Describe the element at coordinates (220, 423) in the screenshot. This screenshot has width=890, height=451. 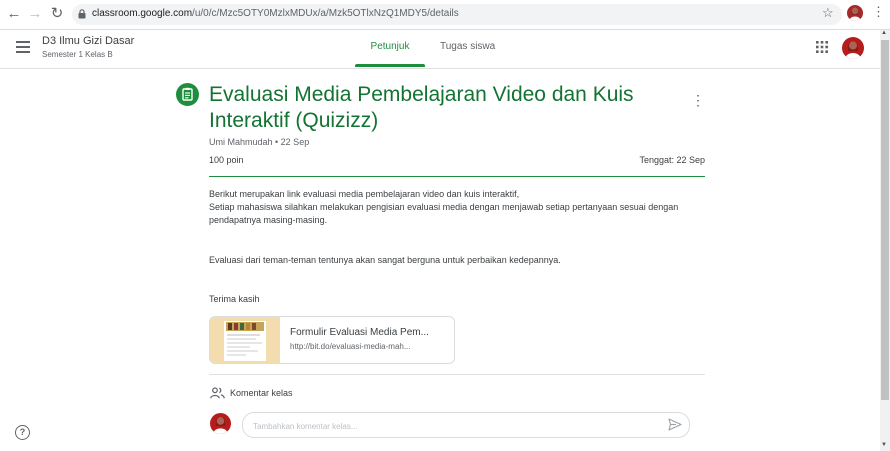
I see `commenter-avatar` at that location.